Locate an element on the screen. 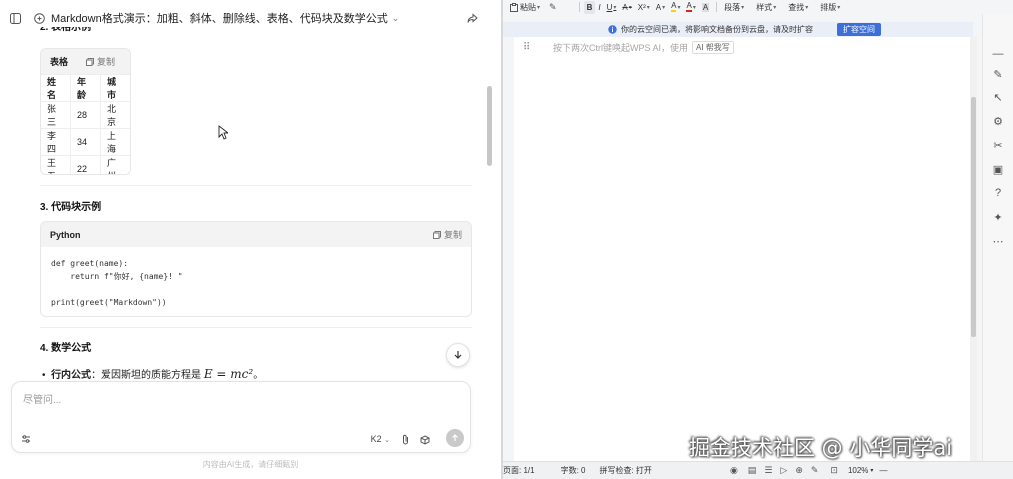 This screenshot has width=1013, height=479. zoom-level: 102% is located at coordinates (858, 470).